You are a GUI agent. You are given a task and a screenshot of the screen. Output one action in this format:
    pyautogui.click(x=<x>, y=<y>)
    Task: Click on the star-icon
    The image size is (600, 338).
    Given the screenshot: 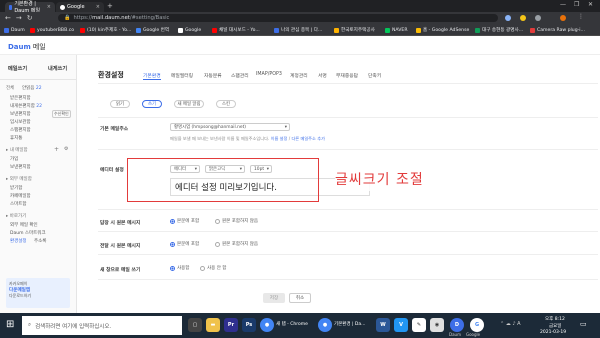 What is the action you would take?
    pyautogui.click(x=508, y=18)
    